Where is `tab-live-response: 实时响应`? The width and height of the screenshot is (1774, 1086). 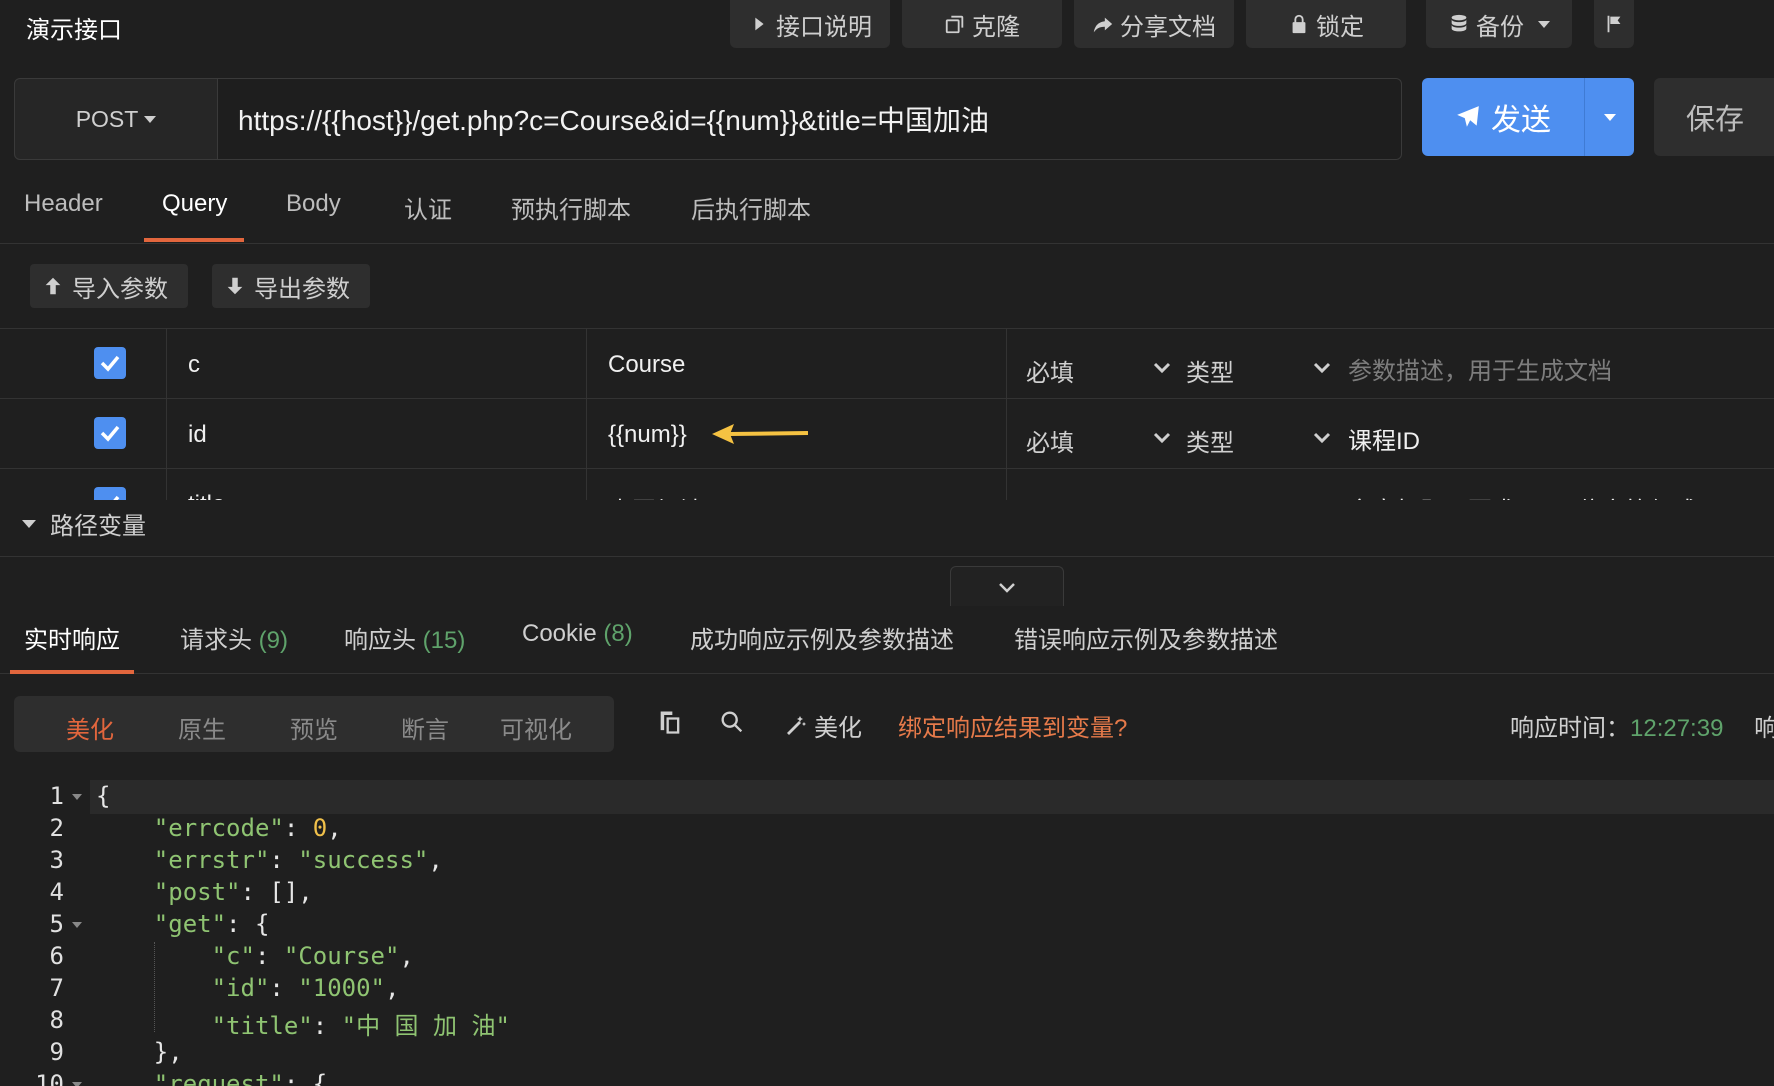
tab-live-response: 实时响应 is located at coordinates (72, 637).